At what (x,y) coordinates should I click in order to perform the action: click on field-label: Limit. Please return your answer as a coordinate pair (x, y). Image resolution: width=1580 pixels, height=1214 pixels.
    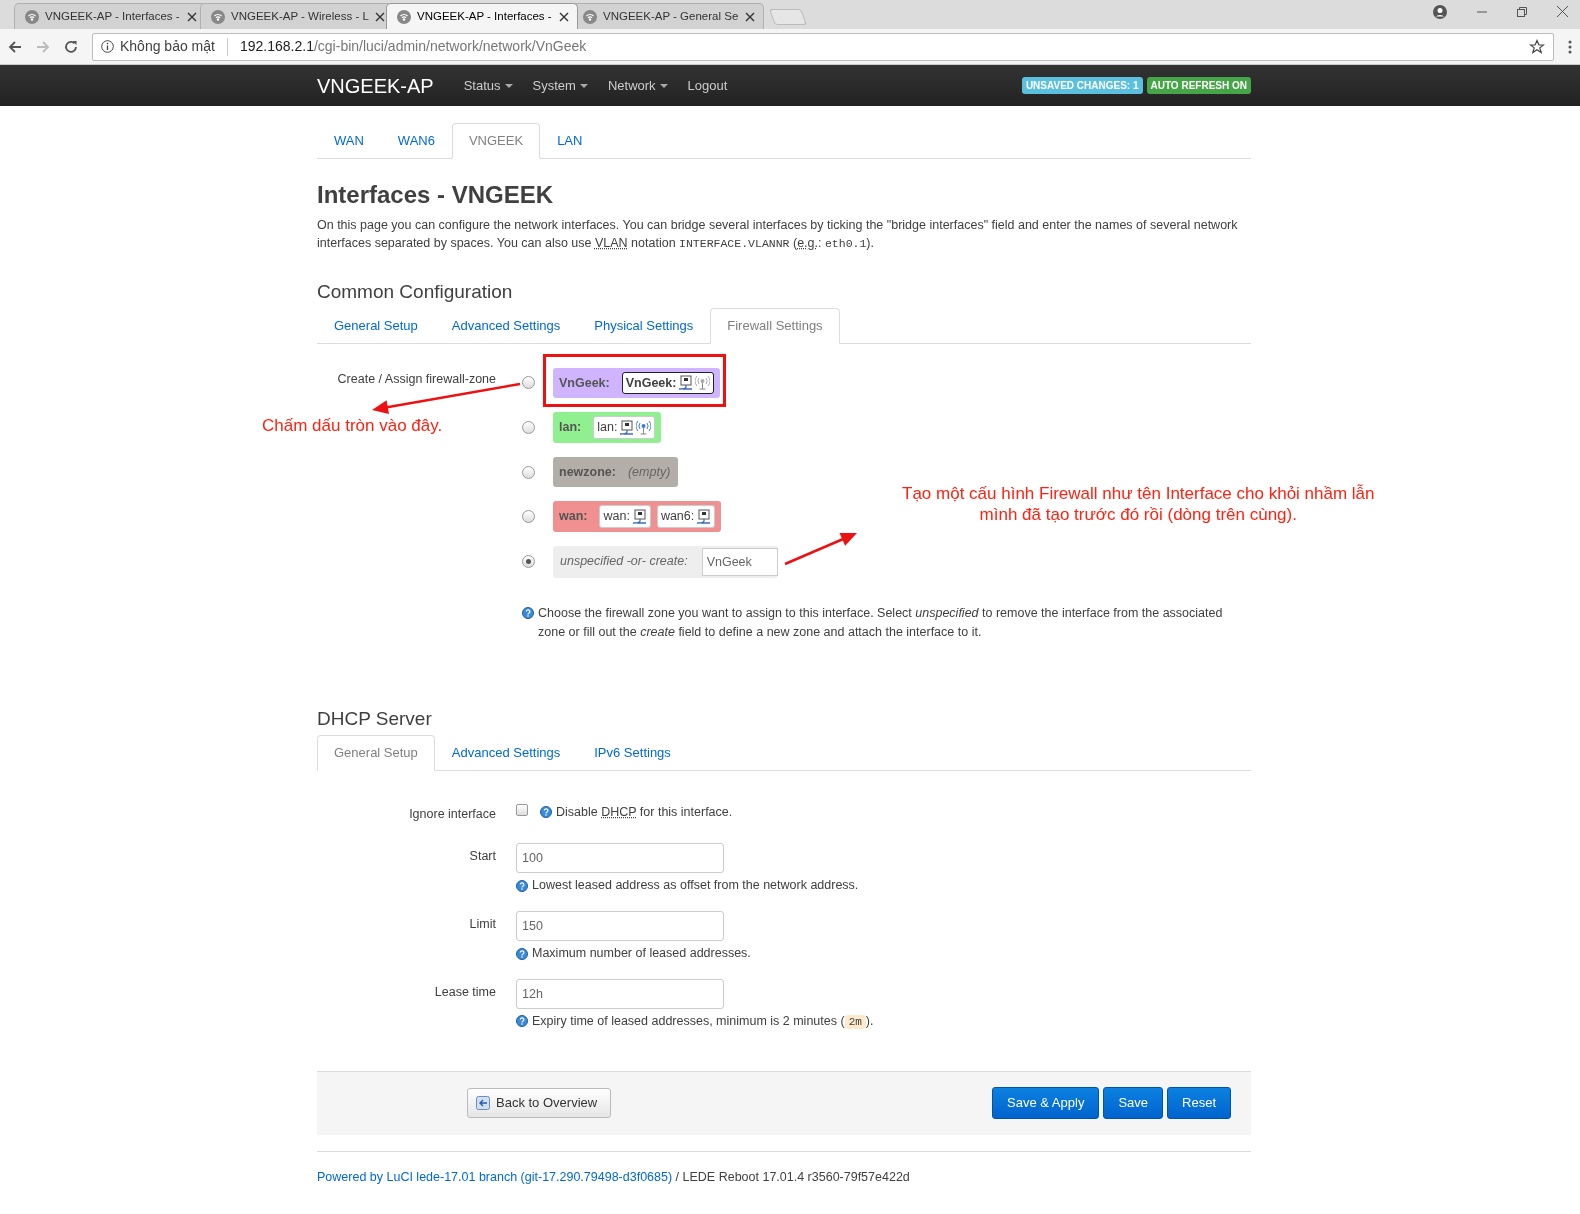
    Looking at the image, I should click on (482, 925).